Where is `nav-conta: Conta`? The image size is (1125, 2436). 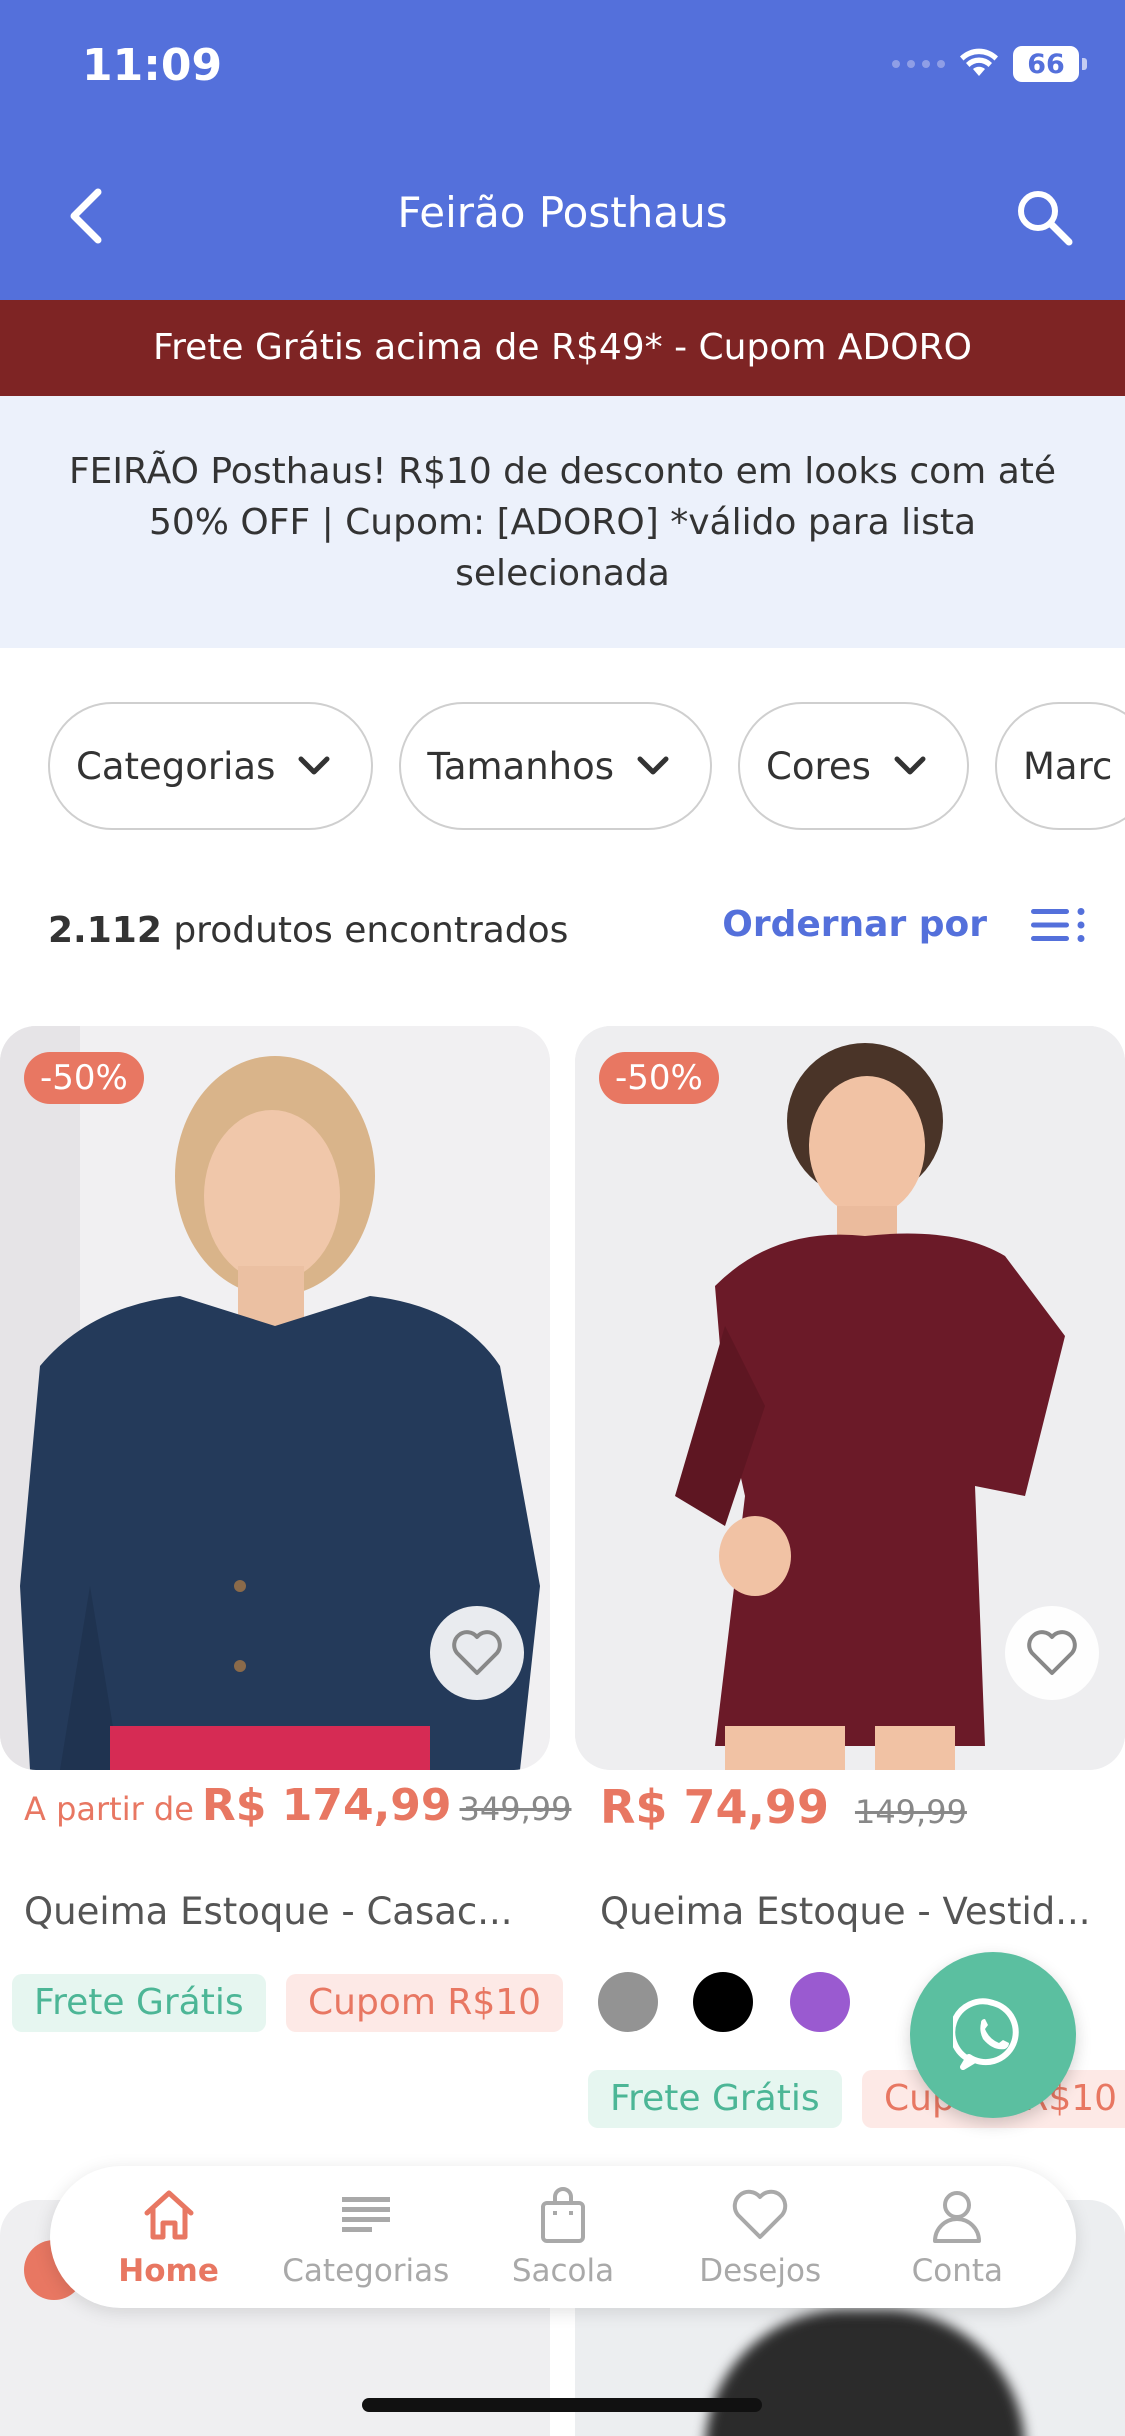 nav-conta: Conta is located at coordinates (957, 2237).